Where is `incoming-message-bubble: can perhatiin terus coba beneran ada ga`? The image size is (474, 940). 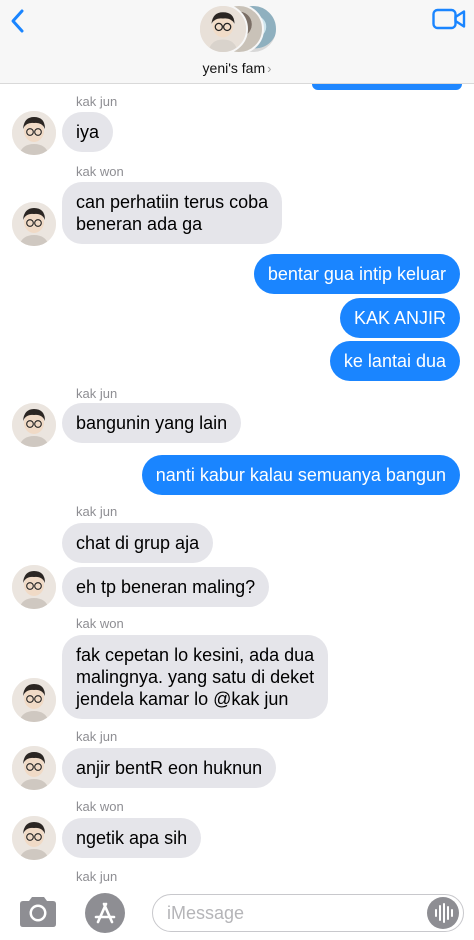
incoming-message-bubble: can perhatiin terus coba beneran ada ga is located at coordinates (172, 213).